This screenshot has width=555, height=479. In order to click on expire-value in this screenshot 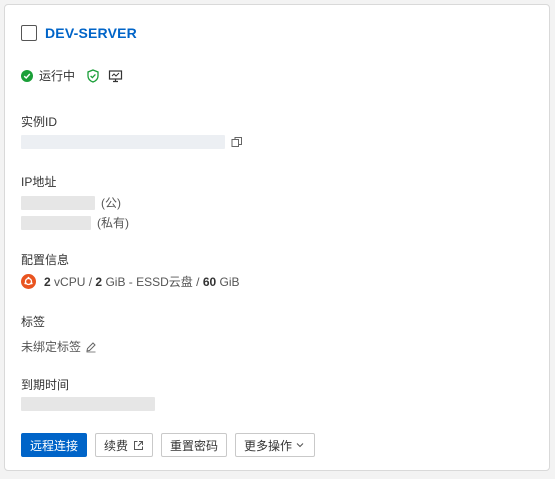, I will do `click(88, 404)`.